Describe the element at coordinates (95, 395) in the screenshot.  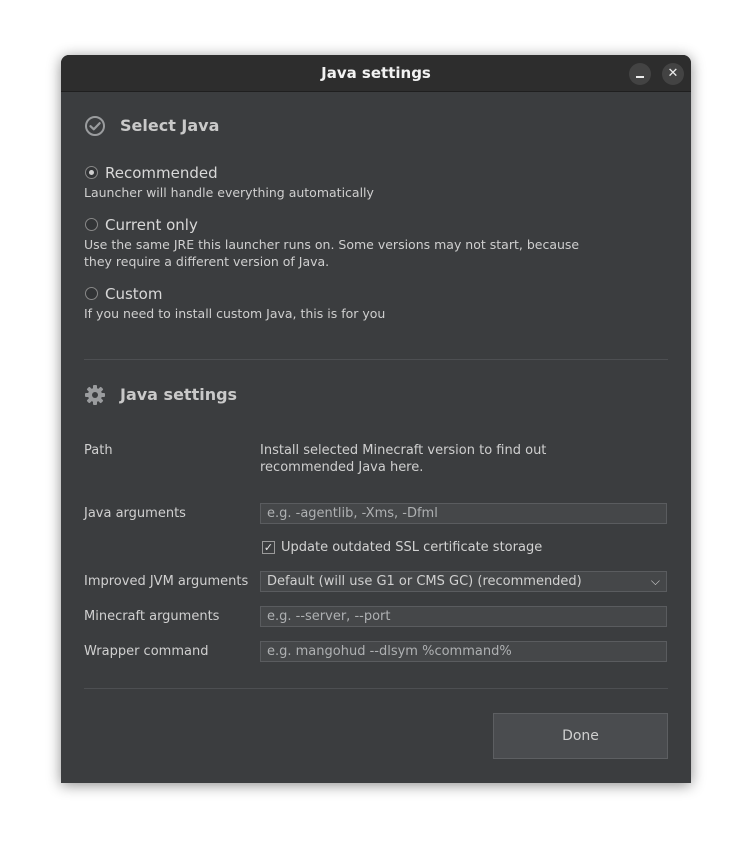
I see `gear-icon` at that location.